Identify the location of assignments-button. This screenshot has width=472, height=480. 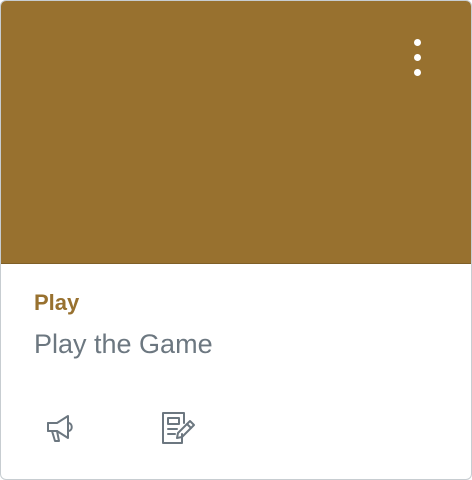
(178, 428).